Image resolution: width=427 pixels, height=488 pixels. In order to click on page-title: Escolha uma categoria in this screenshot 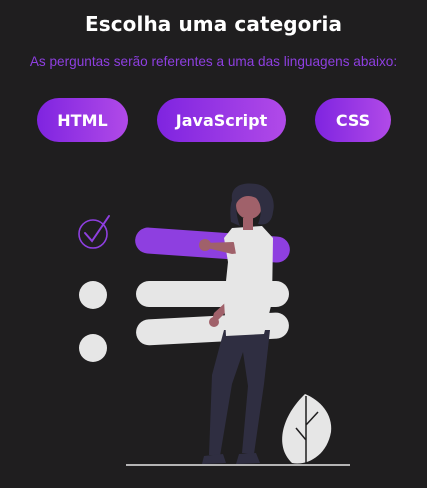, I will do `click(213, 24)`.